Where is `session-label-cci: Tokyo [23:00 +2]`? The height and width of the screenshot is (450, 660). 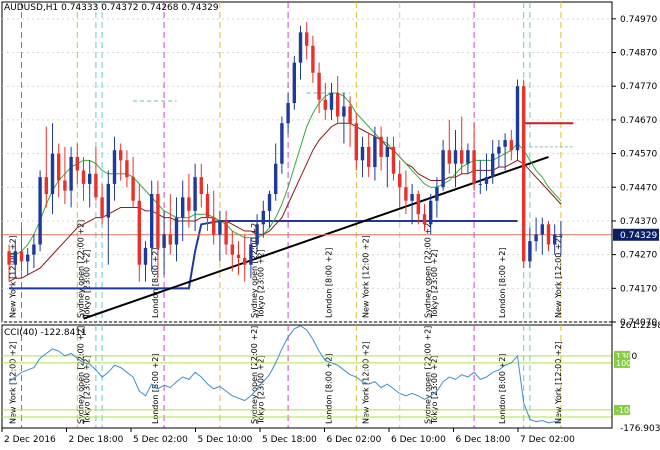 session-label-cci: Tokyo [23:00 +2] is located at coordinates (87, 390).